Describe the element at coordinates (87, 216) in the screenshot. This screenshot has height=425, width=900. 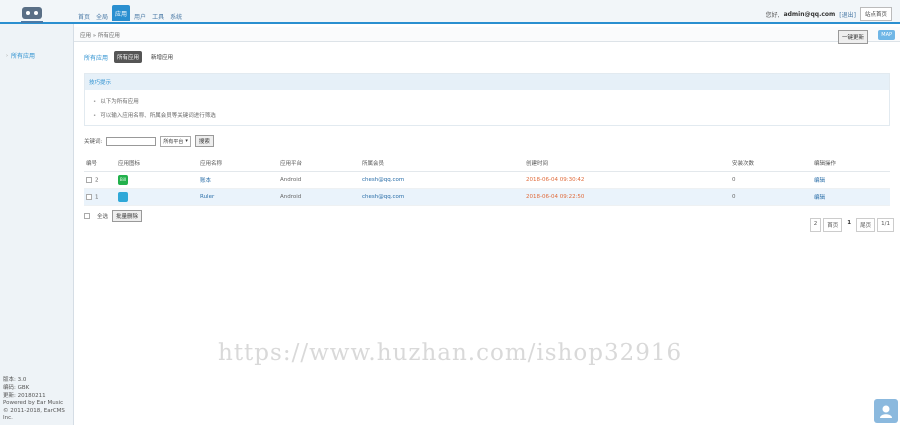
I see `select-all-checkbox` at that location.